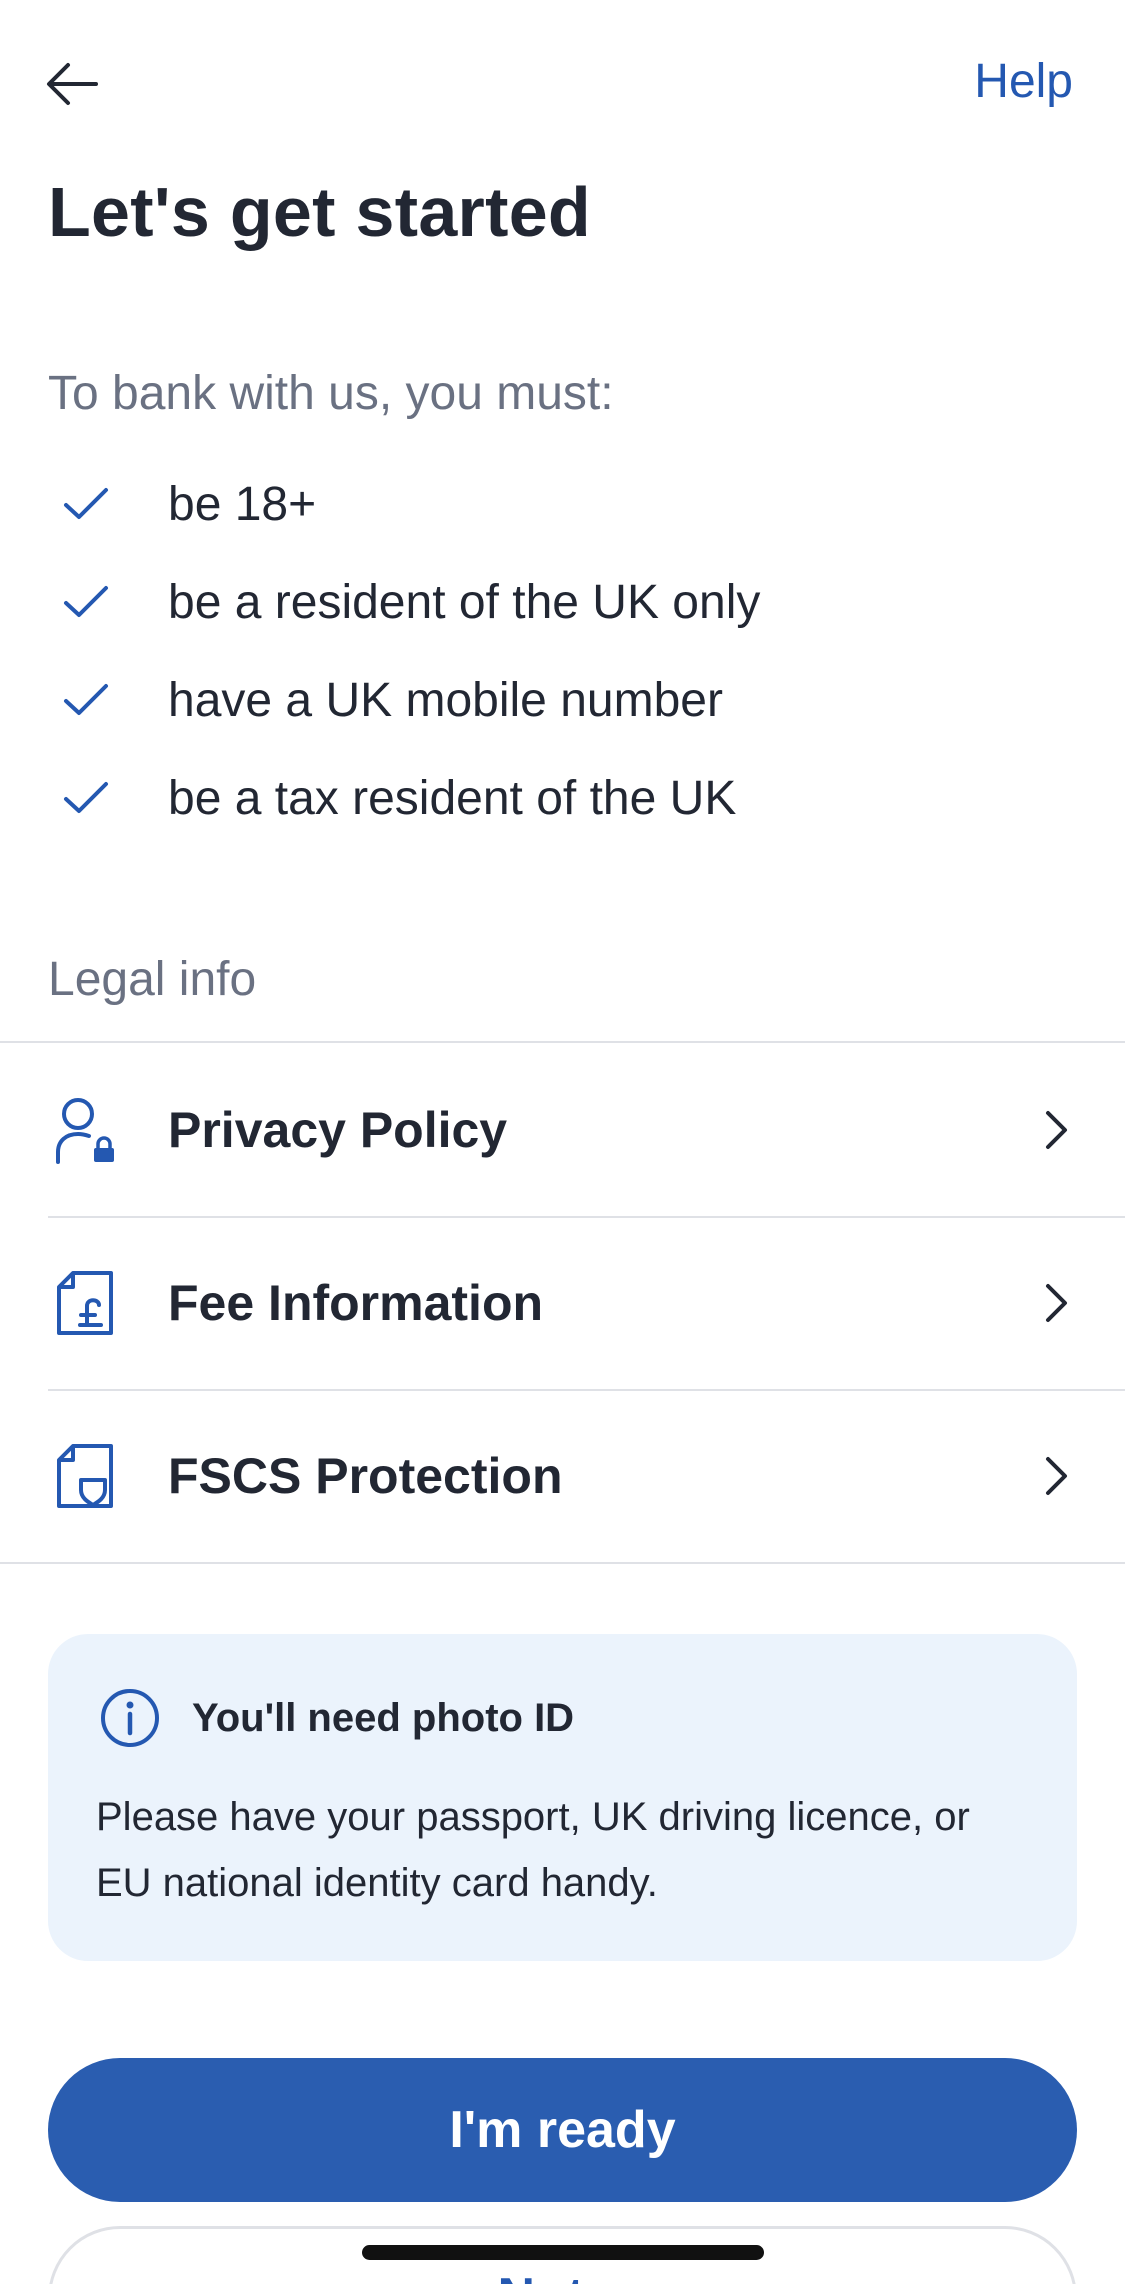 Image resolution: width=1125 pixels, height=2284 pixels. I want to click on requirement-label: be a resident of the UK only, so click(464, 602).